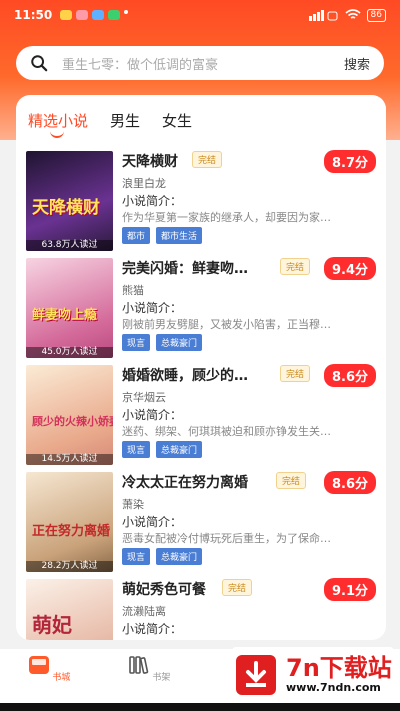 Image resolution: width=400 pixels, height=711 pixels. Describe the element at coordinates (203, 63) in the screenshot. I see `search-input: 重生七零：做个低调的富豪` at that location.